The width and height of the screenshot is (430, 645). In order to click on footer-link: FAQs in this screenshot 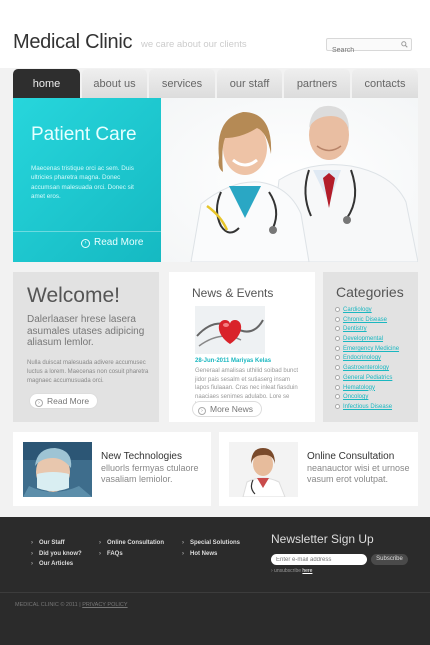, I will do `click(131, 554)`.